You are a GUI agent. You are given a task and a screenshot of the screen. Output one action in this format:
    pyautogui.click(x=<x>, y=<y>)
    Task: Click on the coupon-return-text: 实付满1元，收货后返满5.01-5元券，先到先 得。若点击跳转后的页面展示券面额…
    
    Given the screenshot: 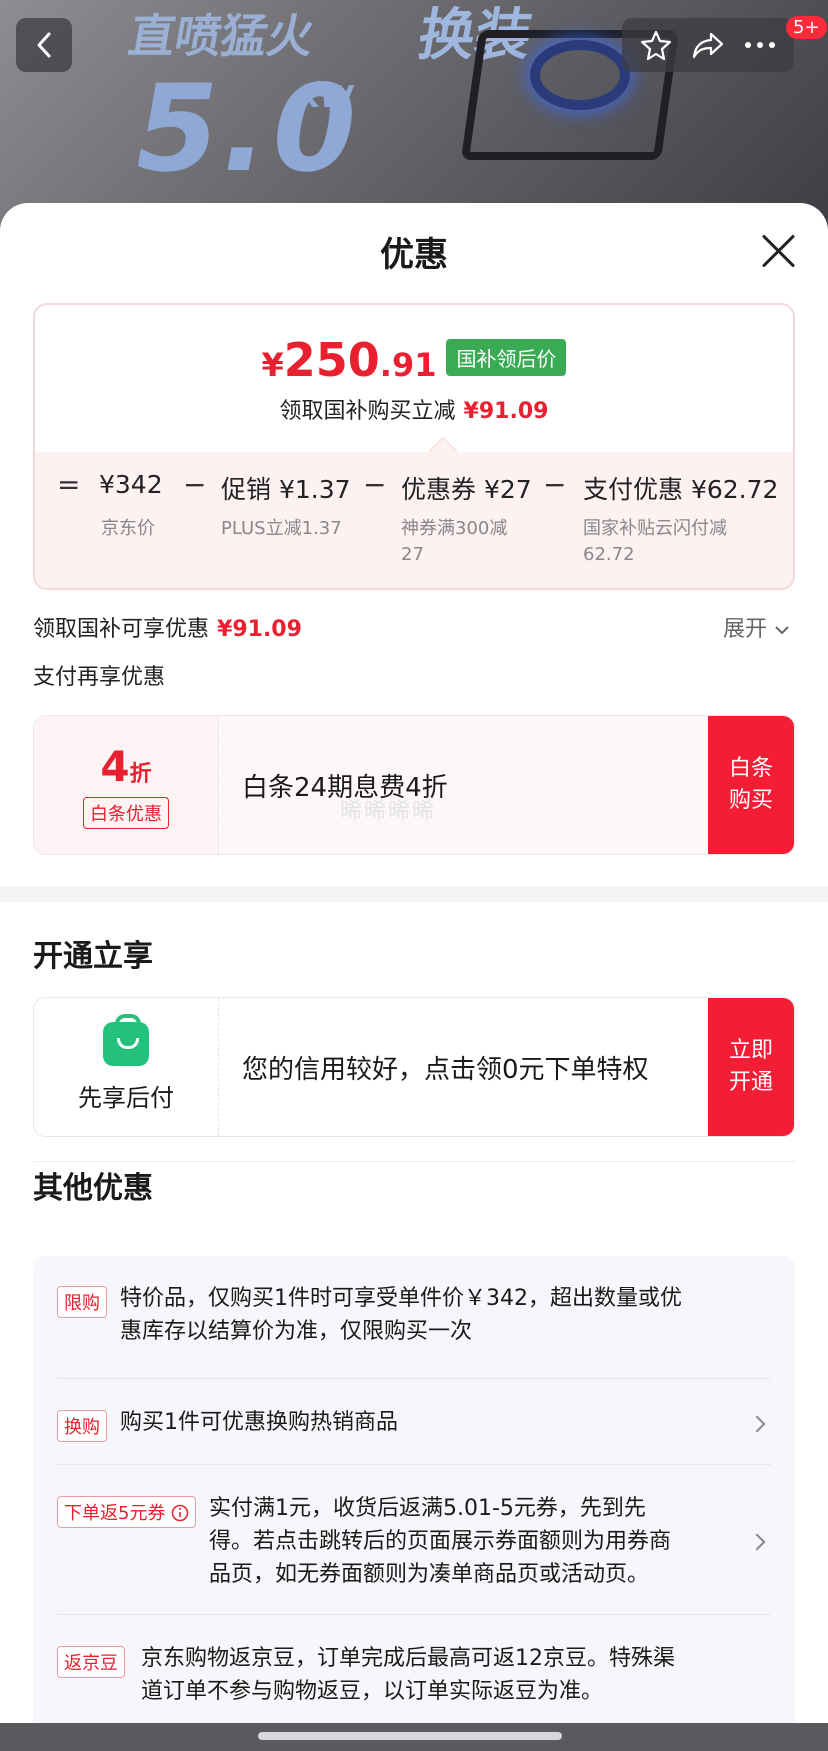 What is the action you would take?
    pyautogui.click(x=440, y=1541)
    